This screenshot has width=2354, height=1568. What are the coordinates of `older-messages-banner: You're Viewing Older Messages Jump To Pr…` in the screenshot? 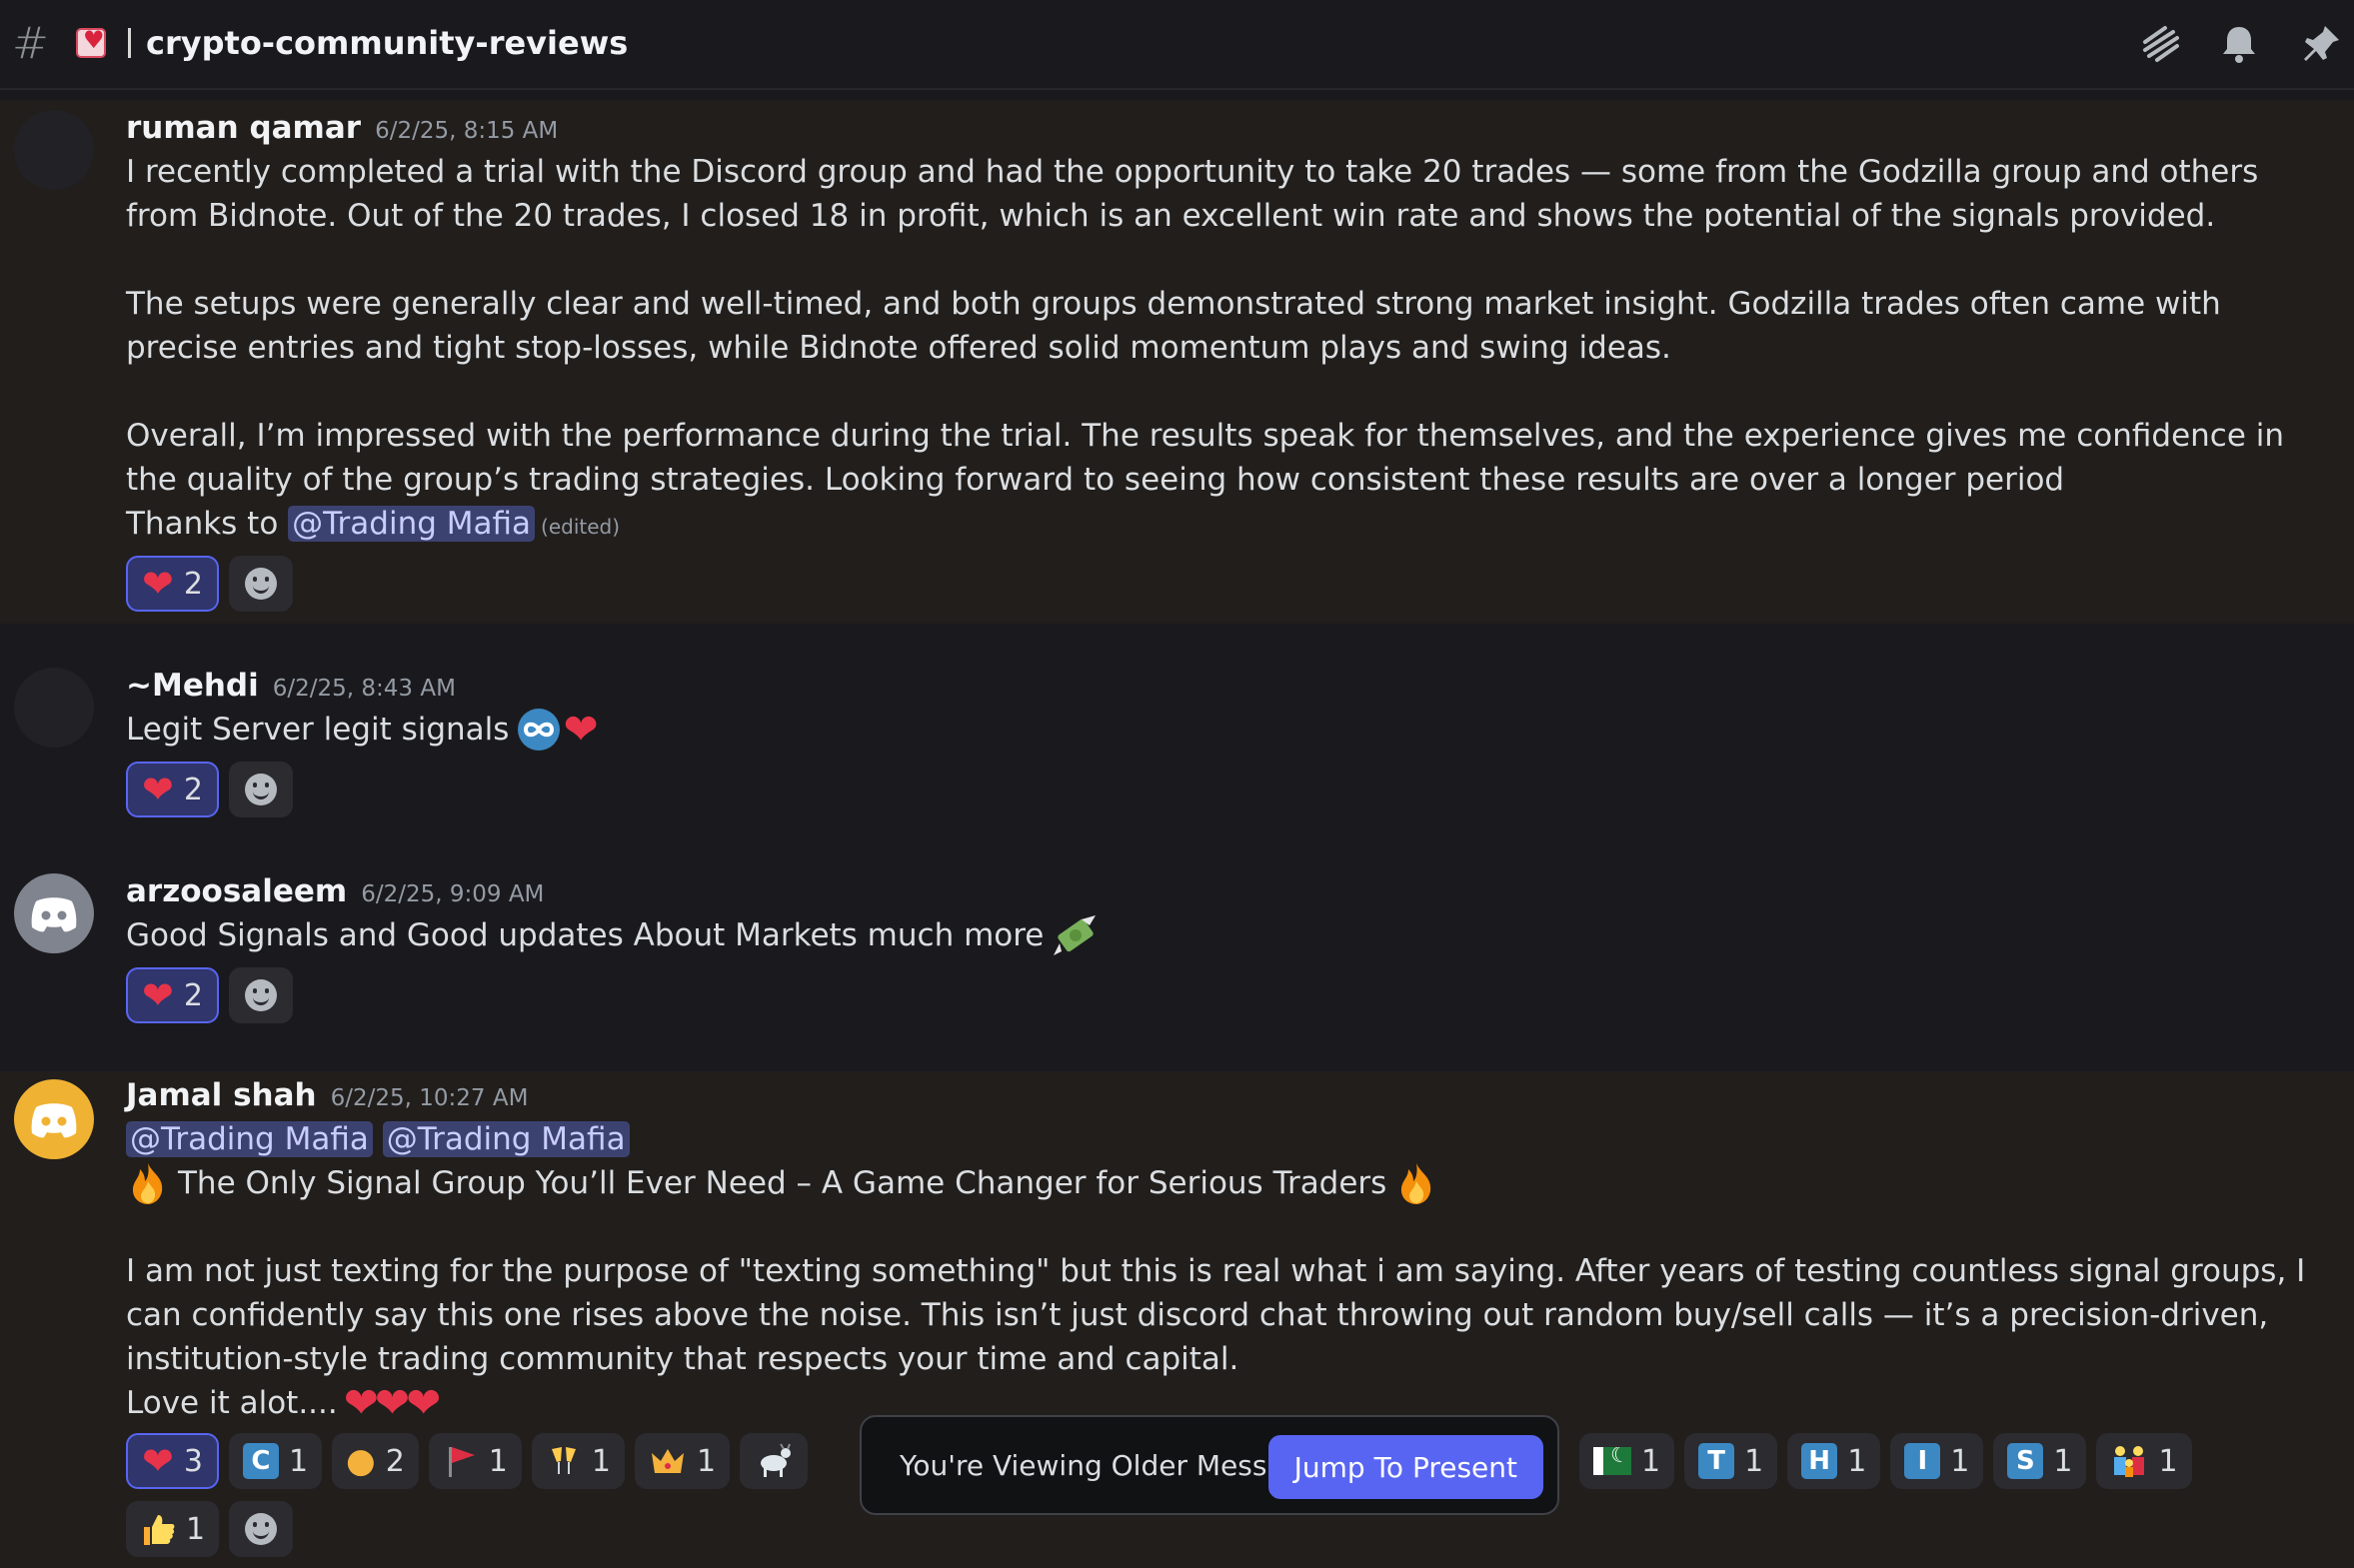 It's located at (1209, 1465).